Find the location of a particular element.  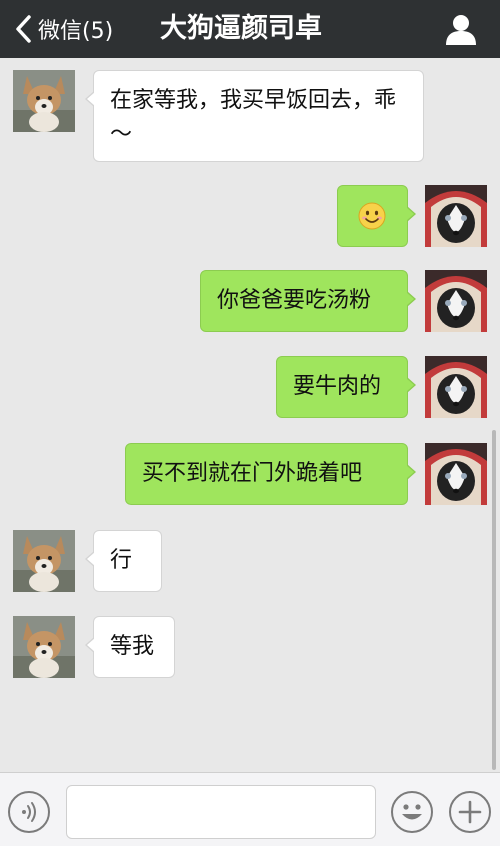

message-text: 要牛肉的 is located at coordinates (337, 386).